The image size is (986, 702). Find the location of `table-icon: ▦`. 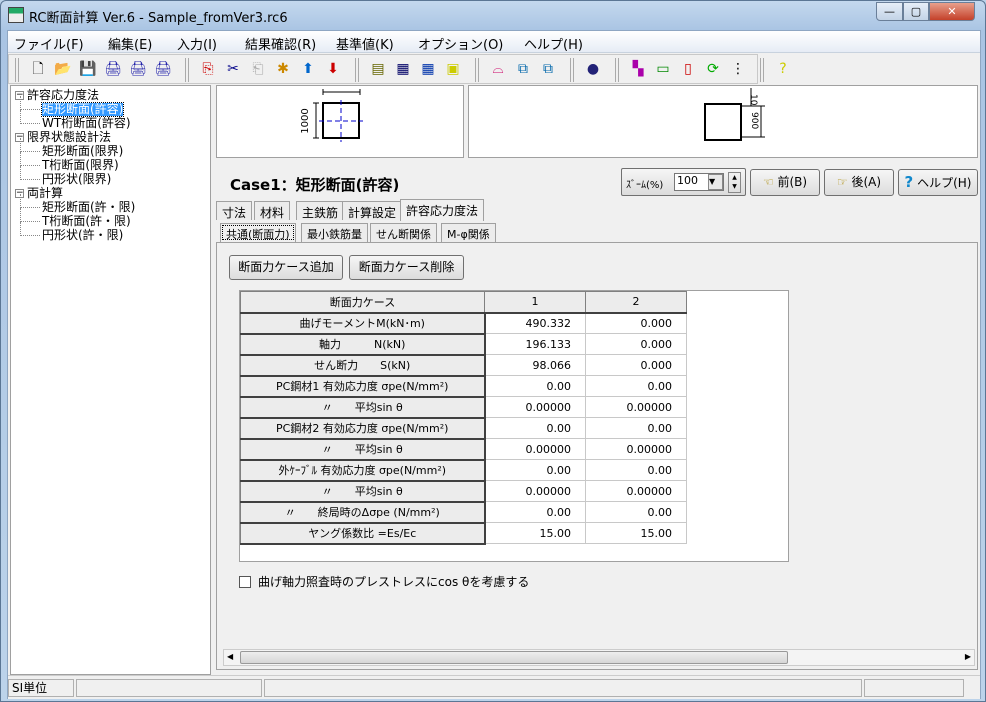

table-icon: ▦ is located at coordinates (403, 69).